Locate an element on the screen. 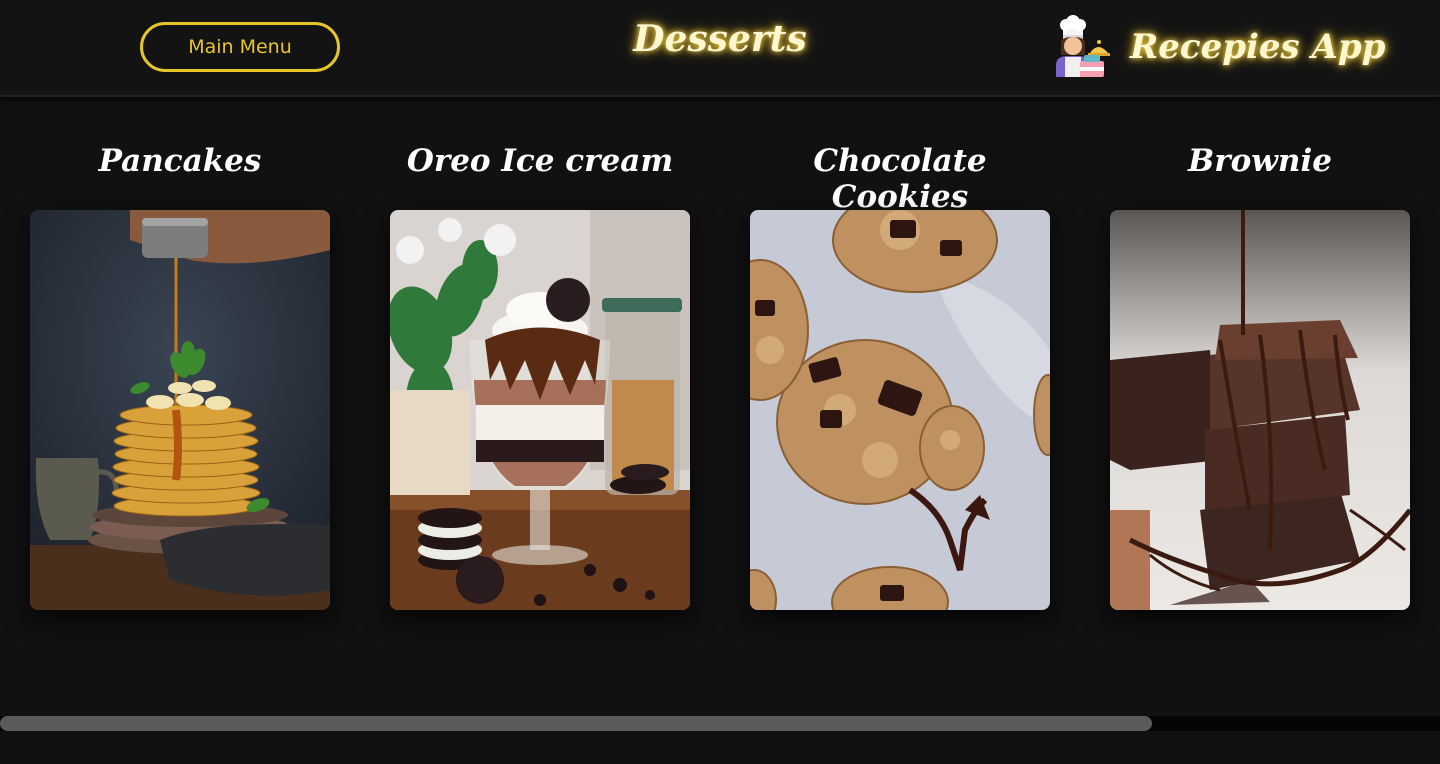 Image resolution: width=1440 pixels, height=764 pixels. pancakes-photo is located at coordinates (180, 410).